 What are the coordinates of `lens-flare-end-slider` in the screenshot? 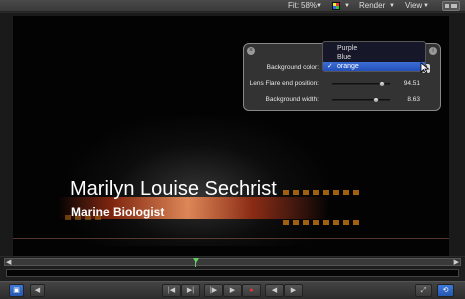 It's located at (361, 84).